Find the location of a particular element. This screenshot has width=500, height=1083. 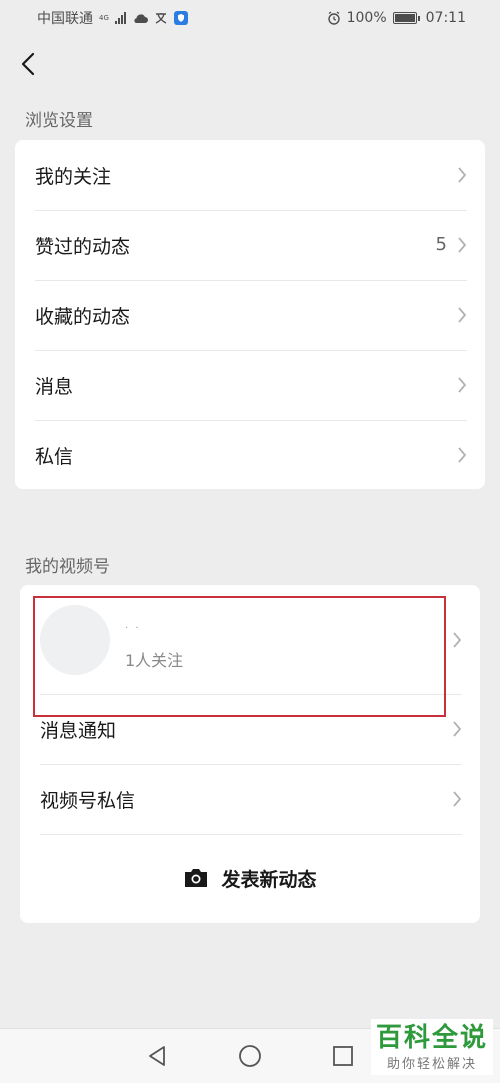

battery-percent: 100% is located at coordinates (366, 18).